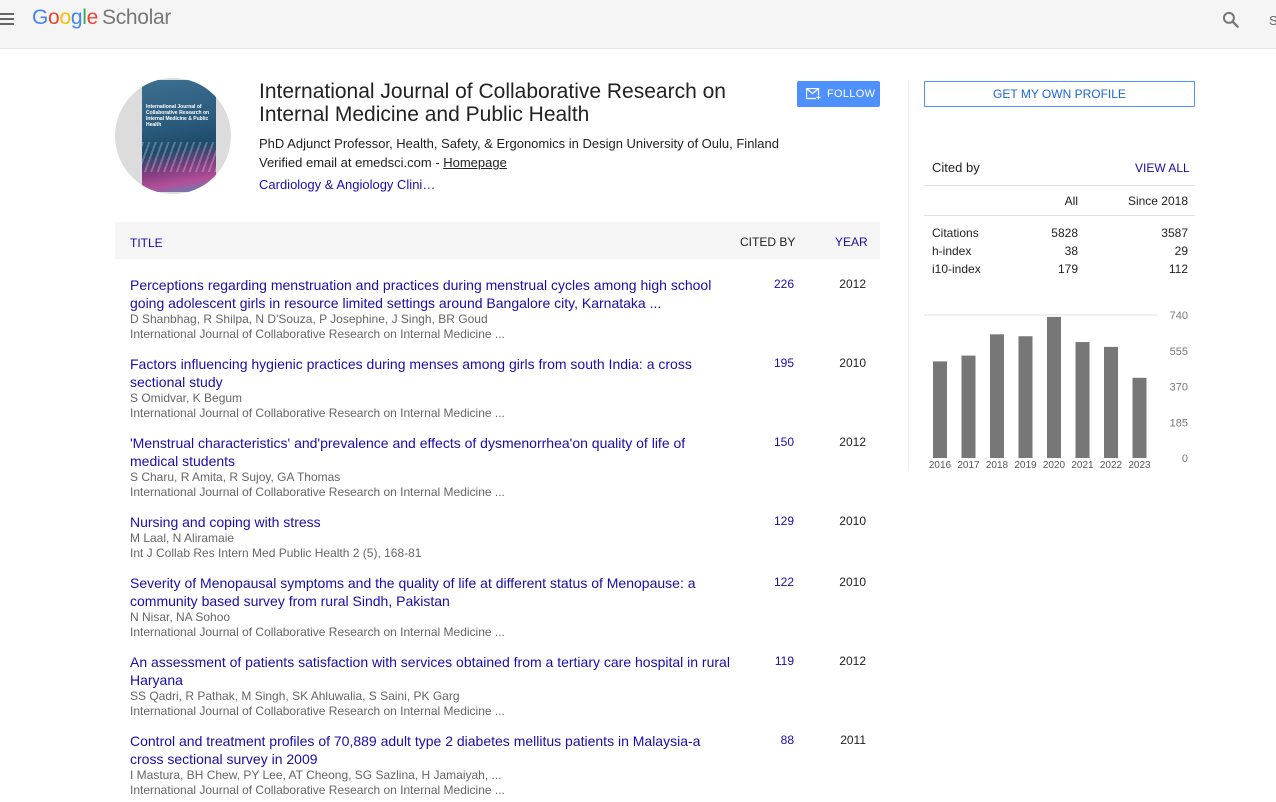  What do you see at coordinates (997, 465) in the screenshot?
I see `chart-x-tick-label: 2018` at bounding box center [997, 465].